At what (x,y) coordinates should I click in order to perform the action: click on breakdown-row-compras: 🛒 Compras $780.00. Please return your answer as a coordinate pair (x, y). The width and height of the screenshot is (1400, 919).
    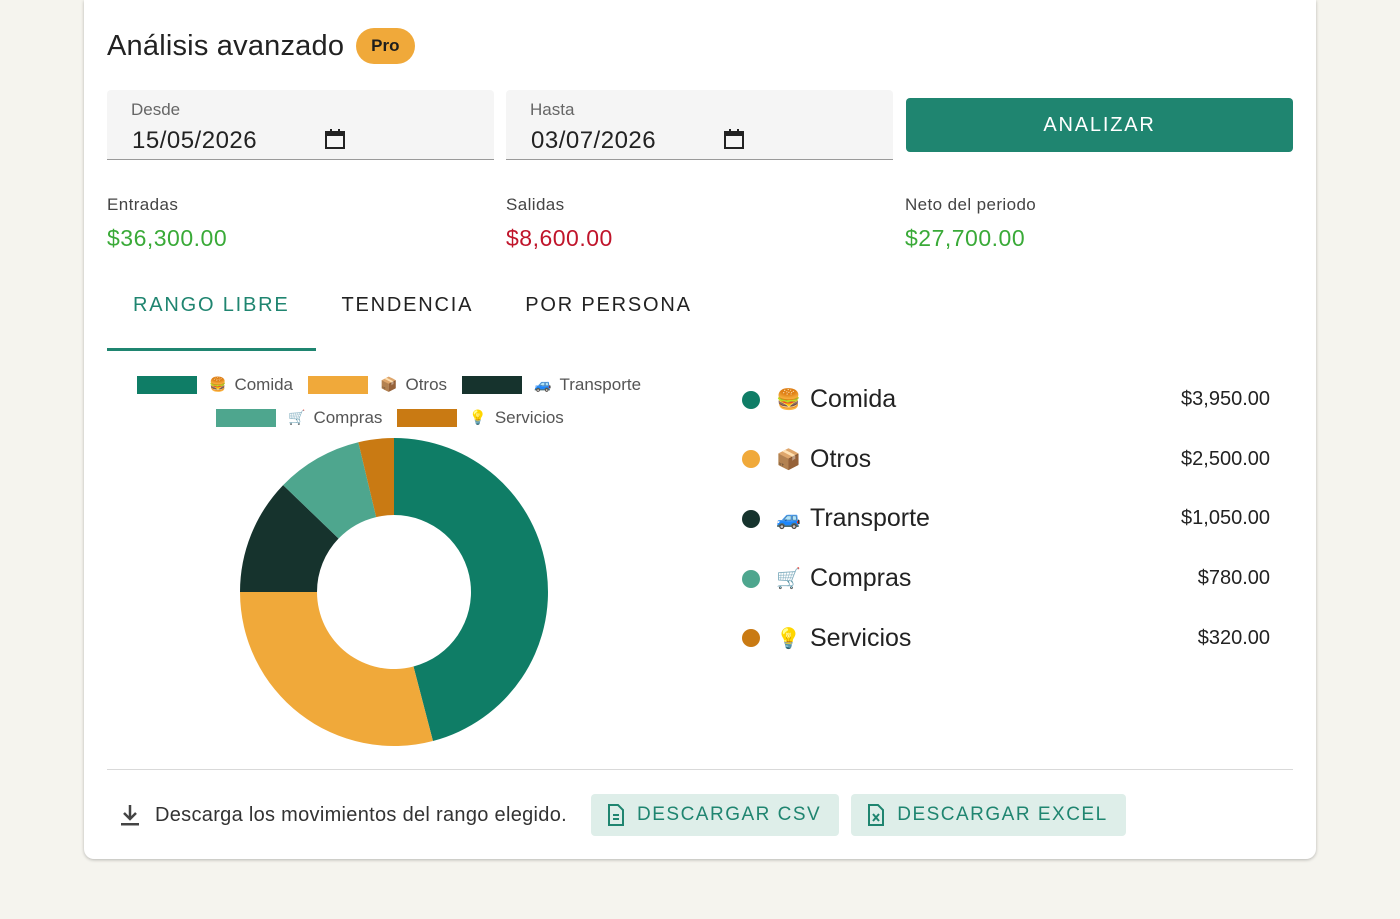
    Looking at the image, I should click on (1005, 579).